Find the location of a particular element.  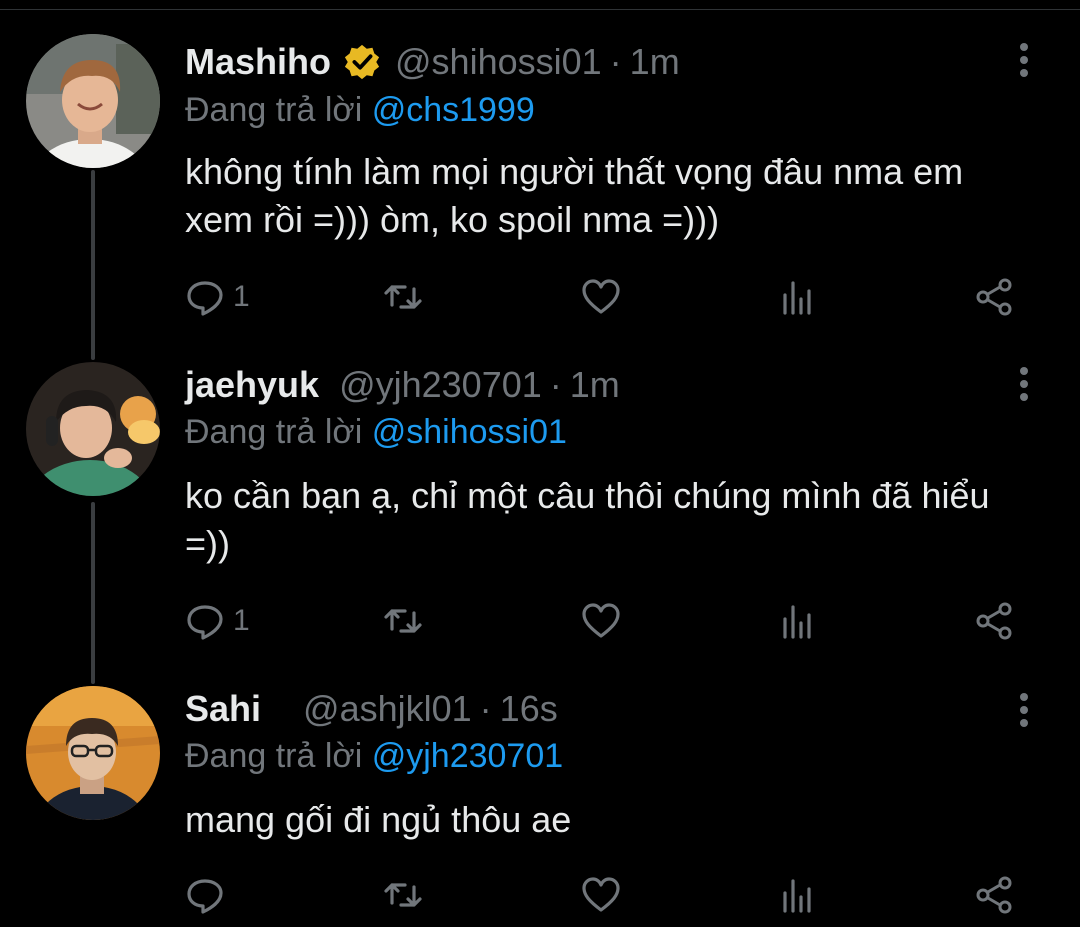

replying-mention: @chs1999 is located at coordinates (453, 110).